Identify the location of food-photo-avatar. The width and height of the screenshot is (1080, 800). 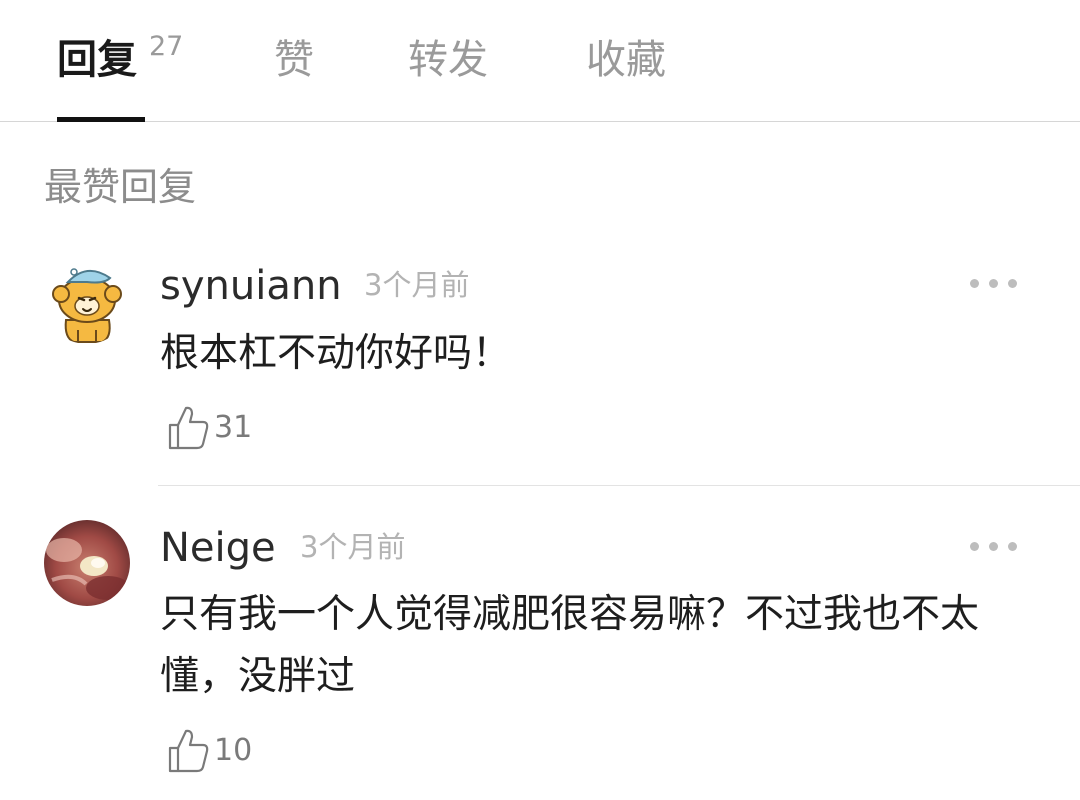
(87, 563).